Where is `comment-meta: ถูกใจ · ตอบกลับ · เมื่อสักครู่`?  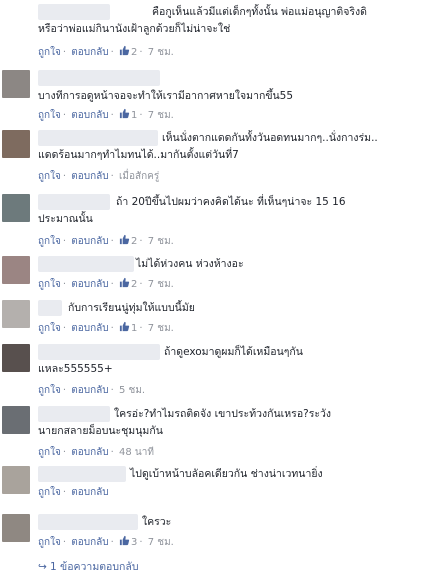 comment-meta: ถูกใจ · ตอบกลับ · เมื่อสักครู่ is located at coordinates (99, 176).